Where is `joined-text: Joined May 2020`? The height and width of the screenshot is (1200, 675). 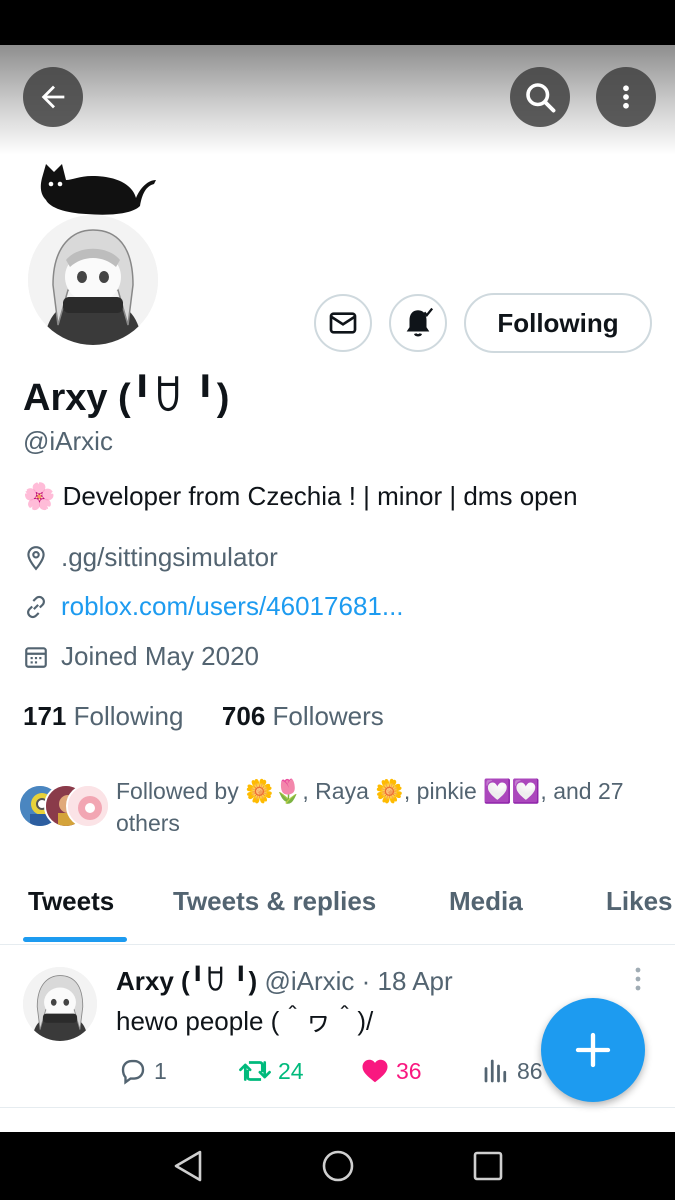 joined-text: Joined May 2020 is located at coordinates (160, 656).